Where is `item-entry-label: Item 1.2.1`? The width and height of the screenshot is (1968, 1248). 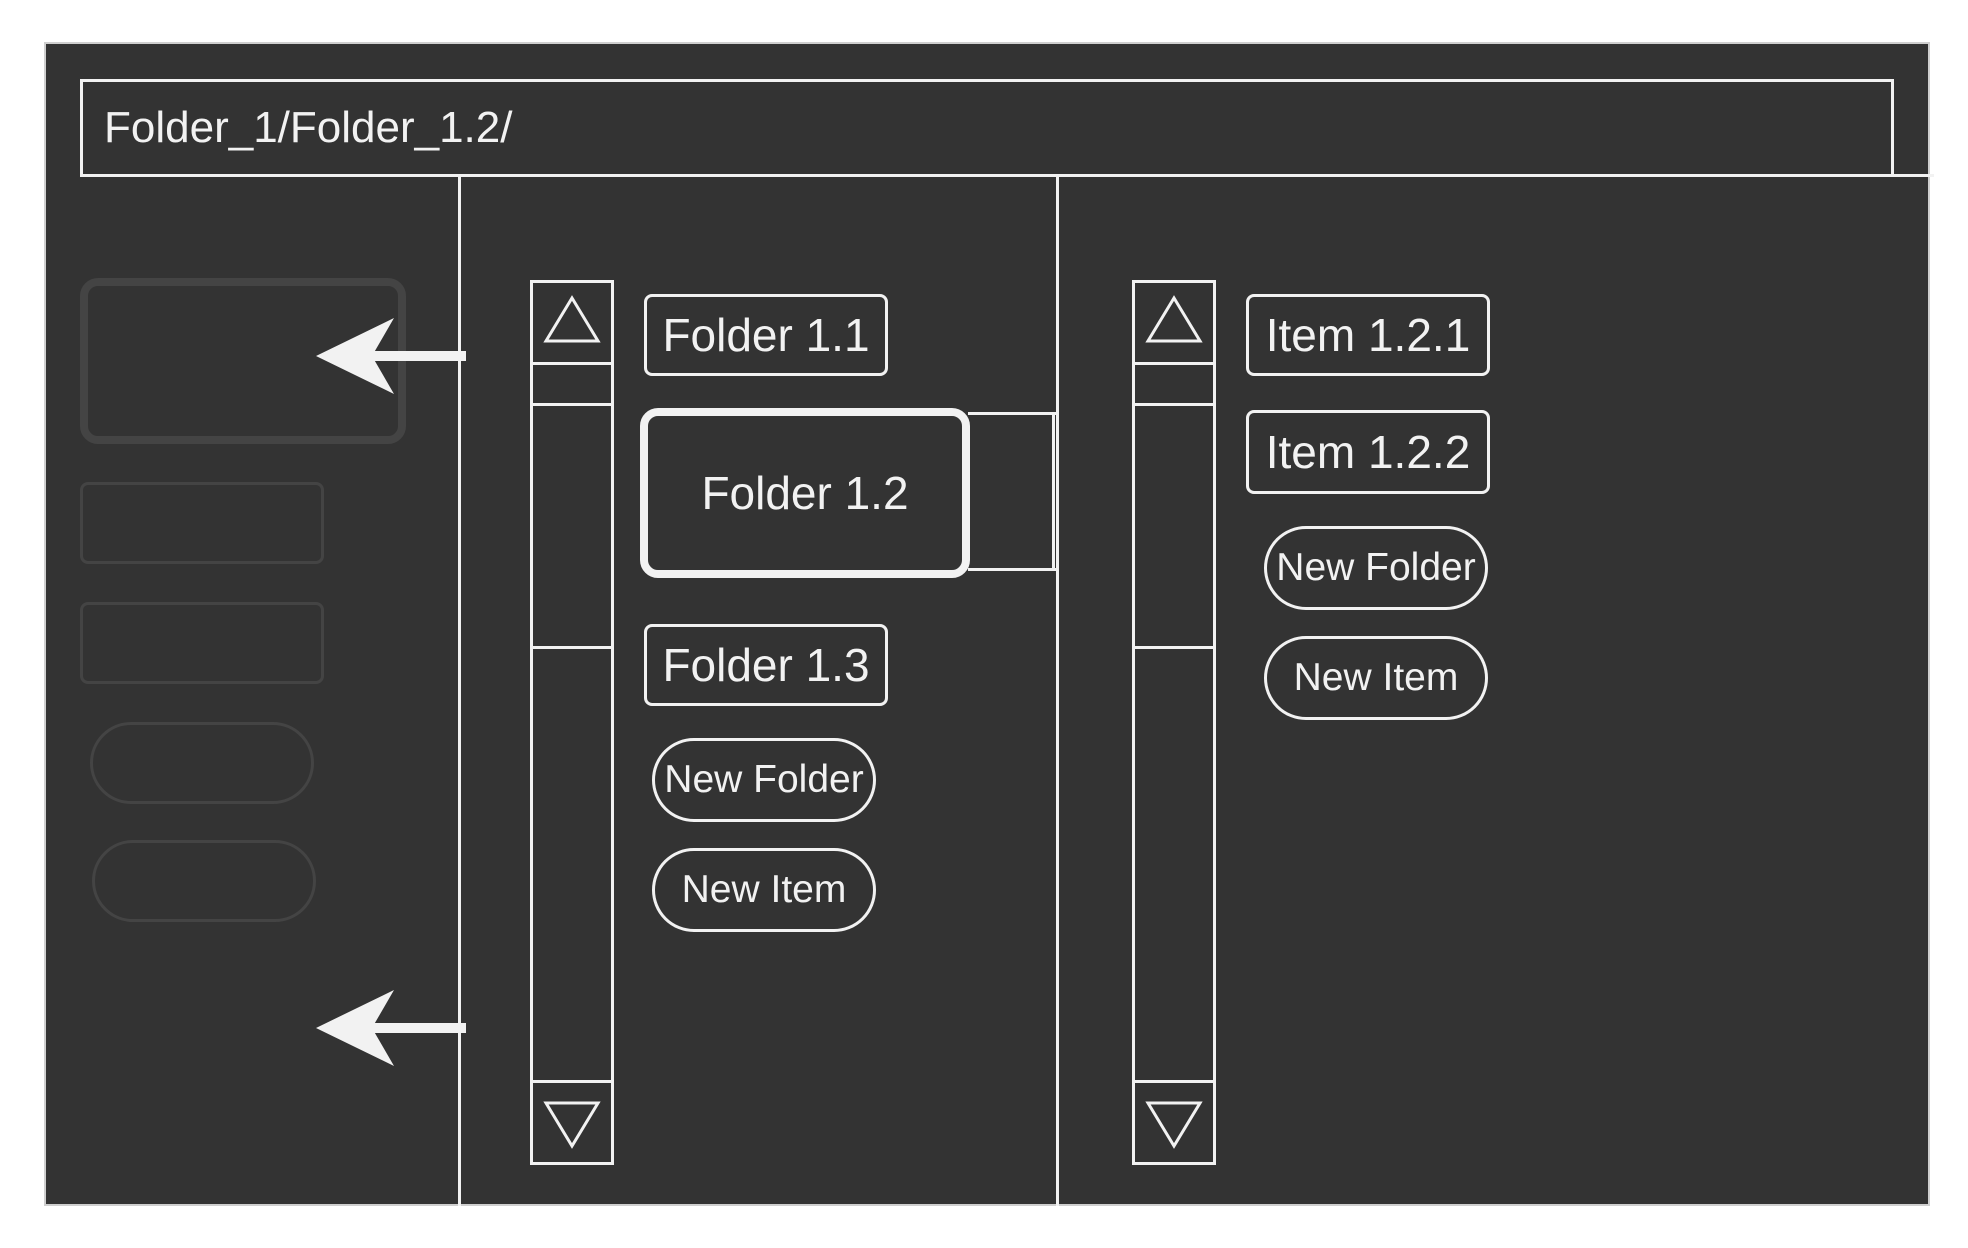
item-entry-label: Item 1.2.1 is located at coordinates (1368, 335).